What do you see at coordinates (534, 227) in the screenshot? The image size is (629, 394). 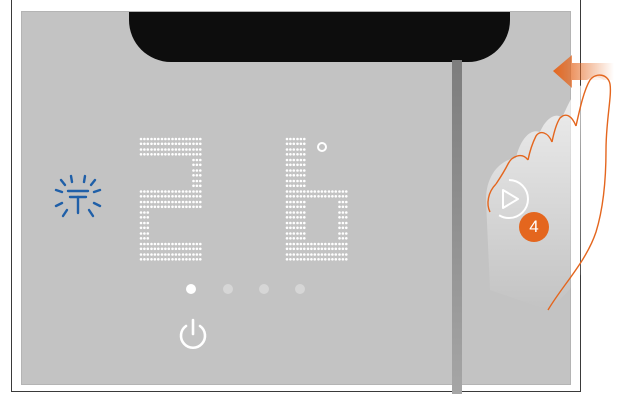 I see `step-number-badge: 4` at bounding box center [534, 227].